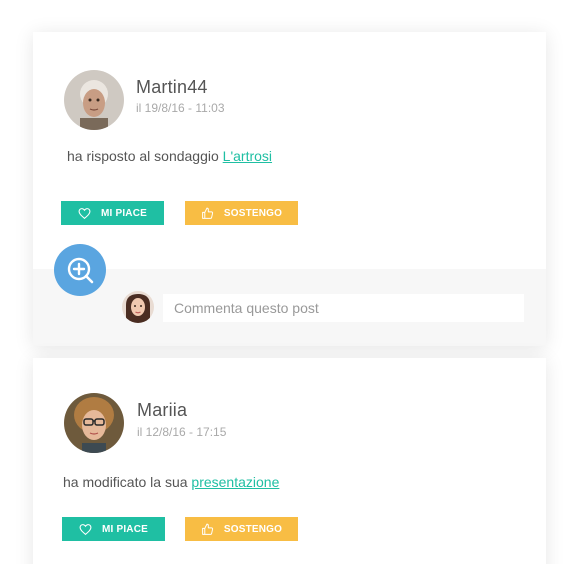  I want to click on add-comment-button, so click(80, 270).